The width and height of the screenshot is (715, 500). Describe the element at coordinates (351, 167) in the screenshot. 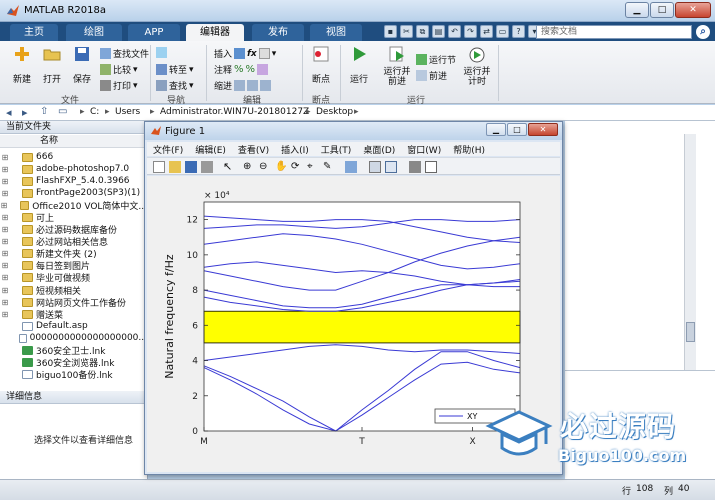

I see `link-plot-icon` at that location.